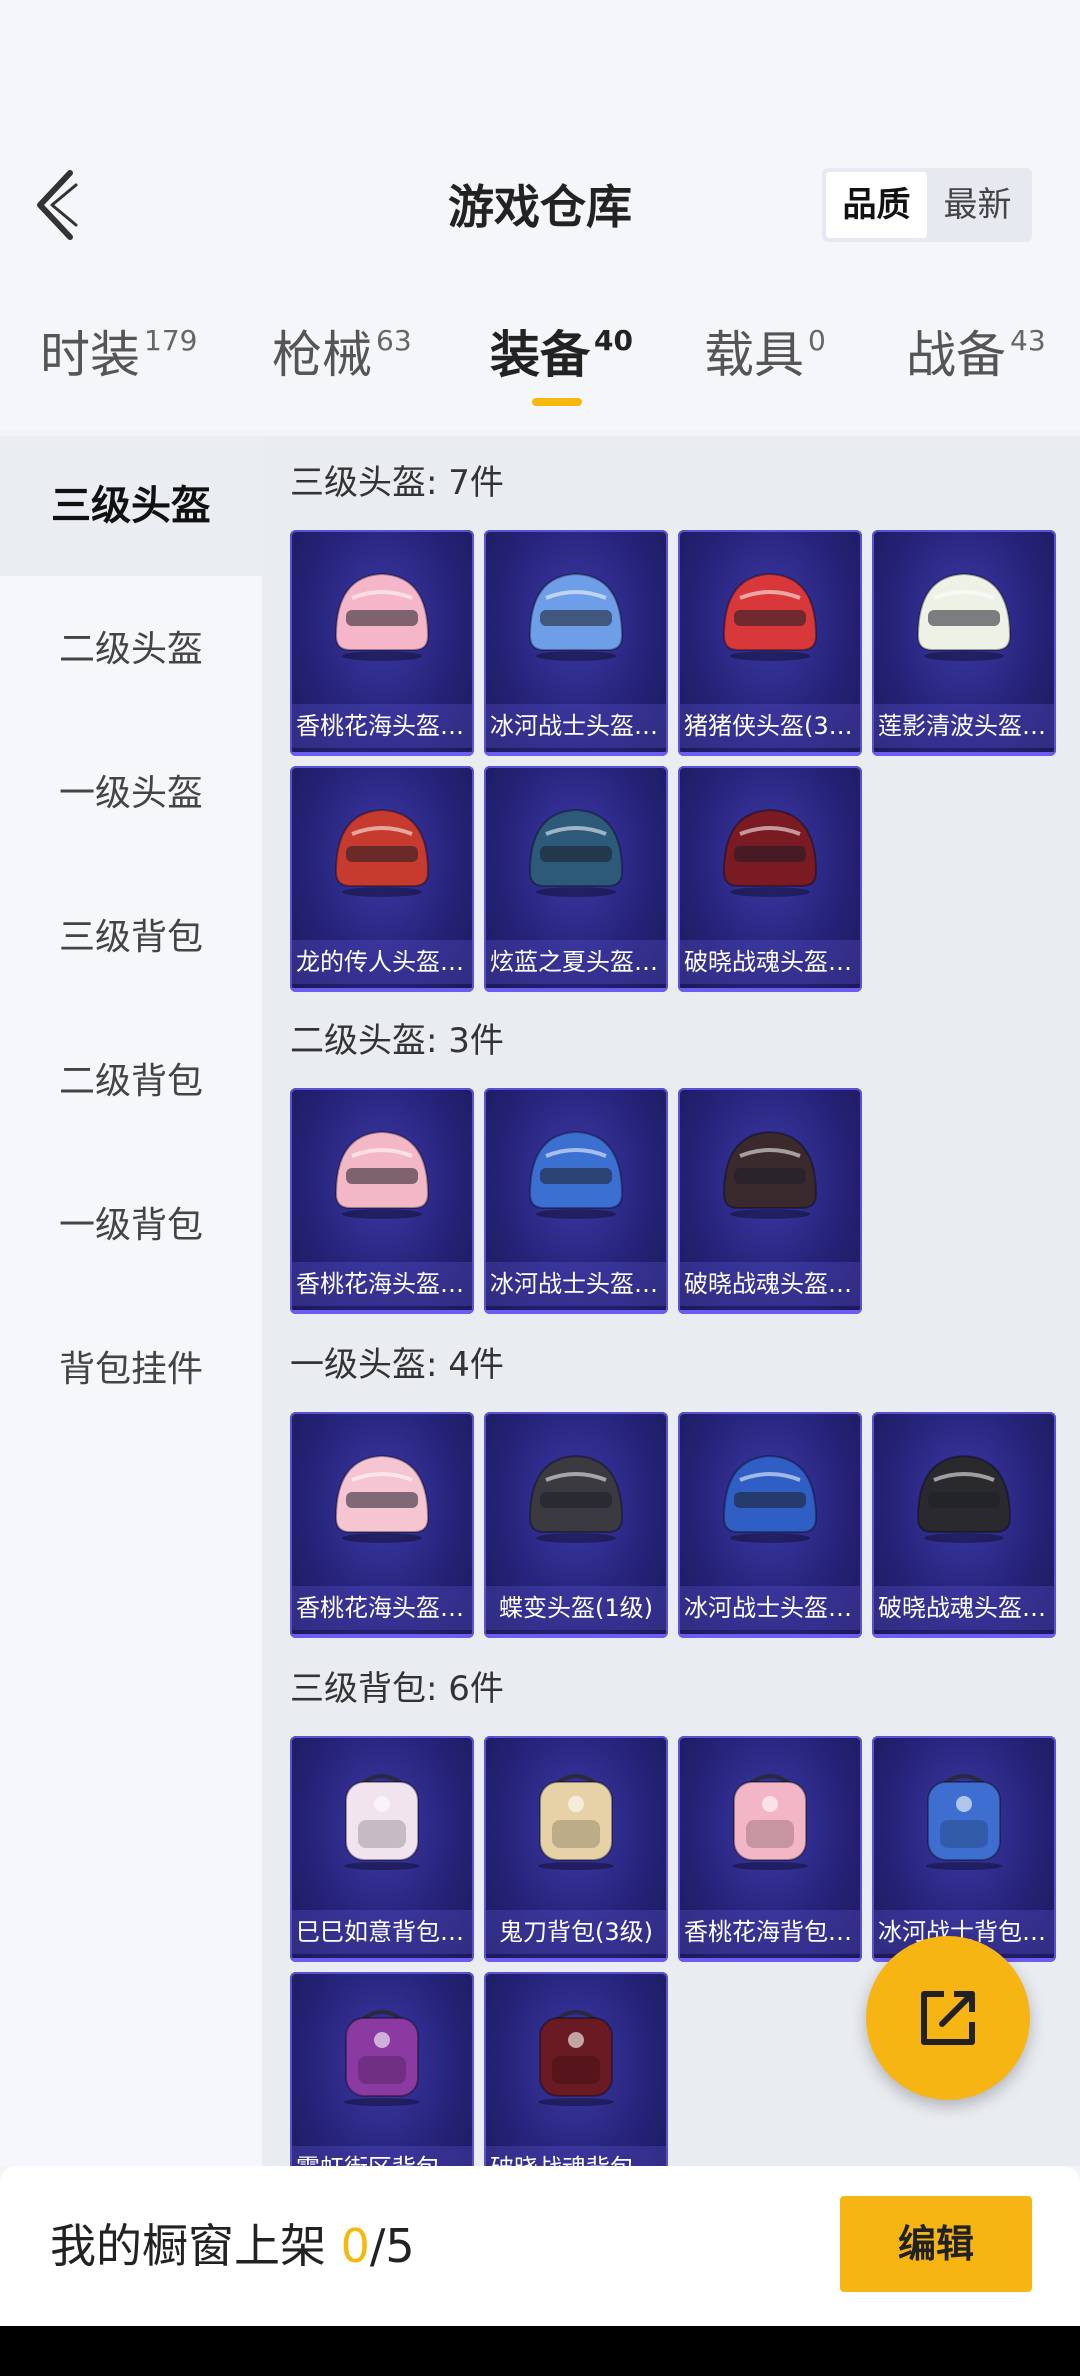 The height and width of the screenshot is (2376, 1080). Describe the element at coordinates (576, 1608) in the screenshot. I see `item-name: 蝶变头盔(1级)` at that location.